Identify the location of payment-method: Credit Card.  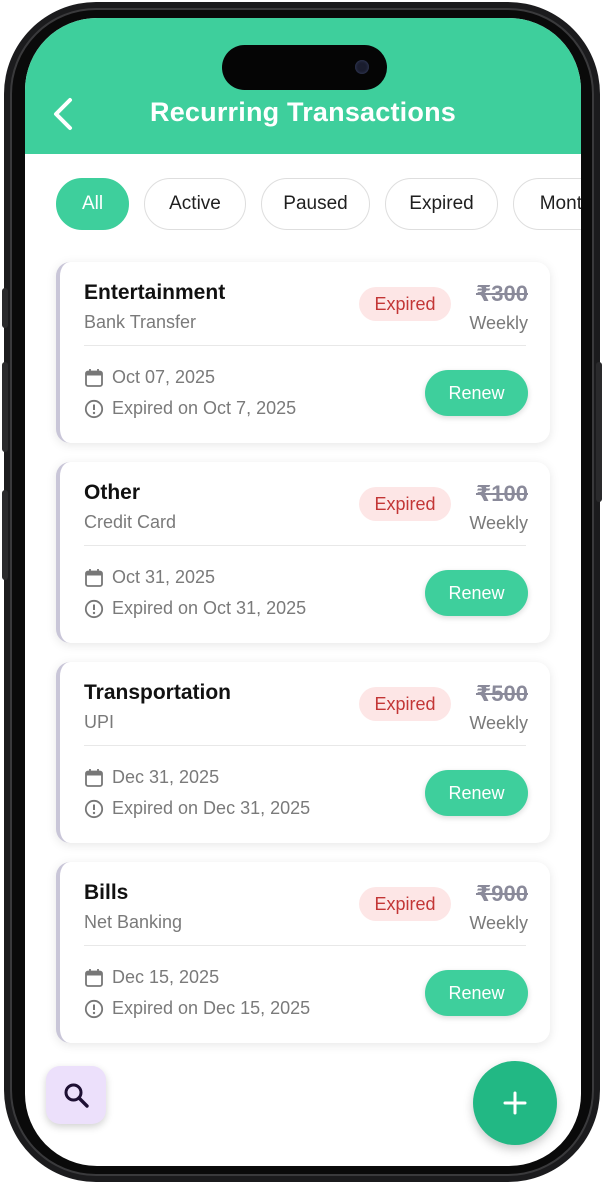
(130, 522).